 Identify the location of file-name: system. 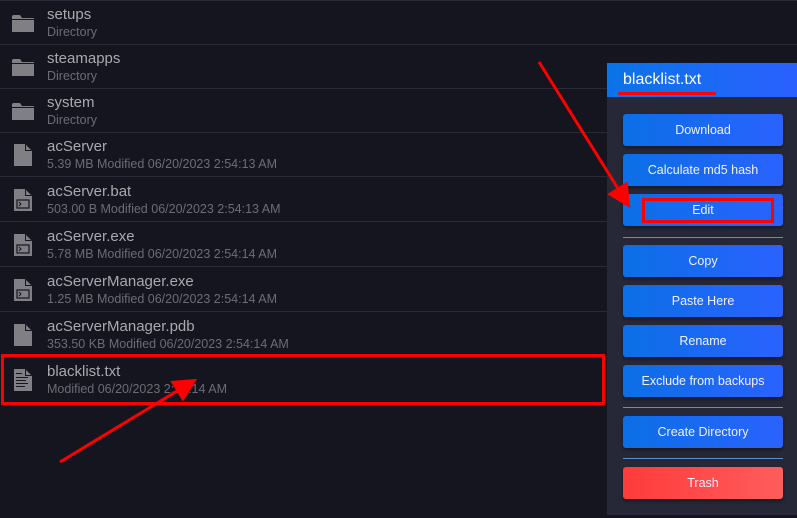
(71, 102).